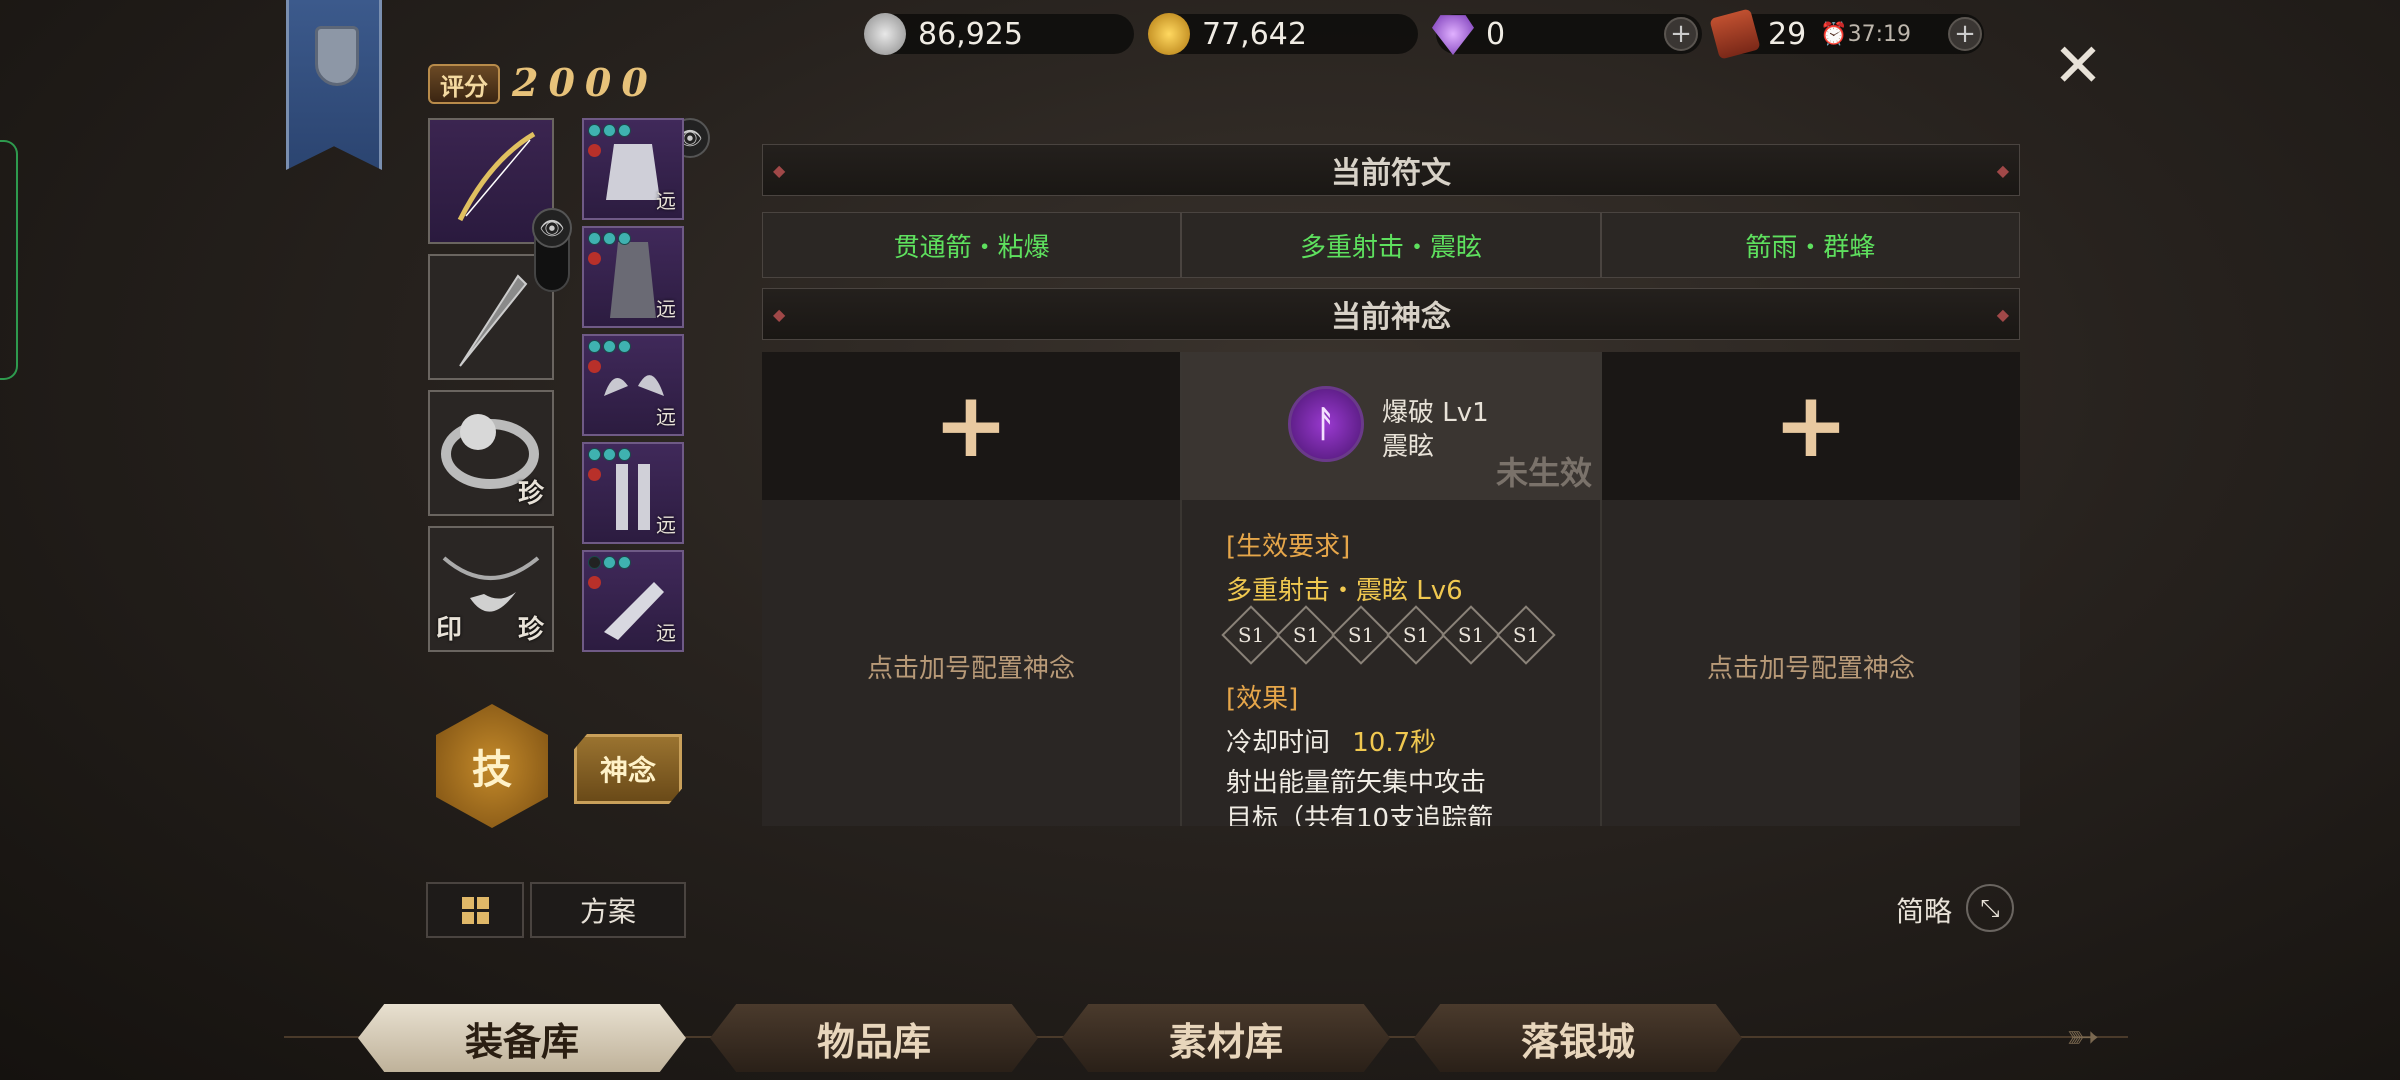 This screenshot has width=2400, height=1080. What do you see at coordinates (1681, 34) in the screenshot?
I see `add-diamond-button: +` at bounding box center [1681, 34].